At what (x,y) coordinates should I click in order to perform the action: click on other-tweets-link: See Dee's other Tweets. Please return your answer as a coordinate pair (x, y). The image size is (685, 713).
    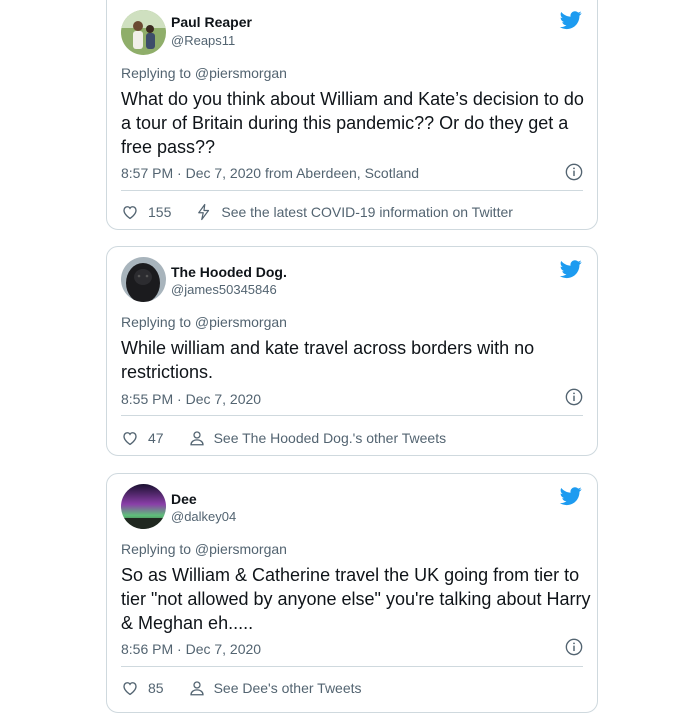
    Looking at the image, I should click on (288, 688).